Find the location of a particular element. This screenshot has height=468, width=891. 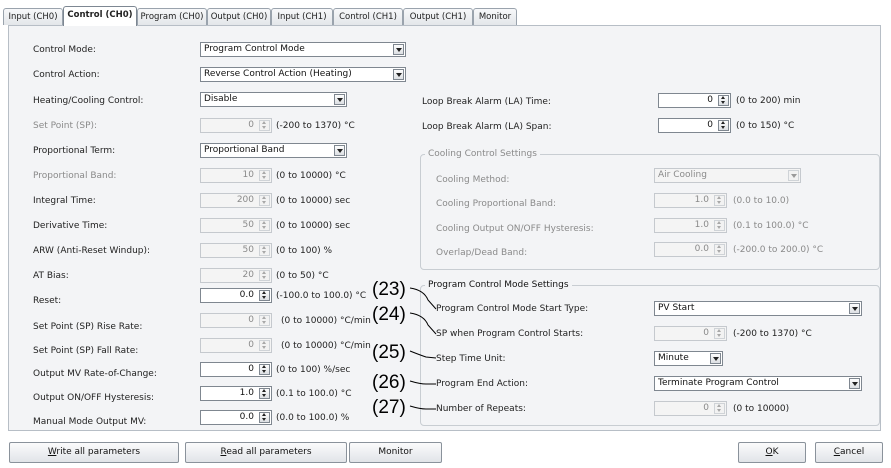

start-type-label: Program Control Mode Start Type: is located at coordinates (512, 309).